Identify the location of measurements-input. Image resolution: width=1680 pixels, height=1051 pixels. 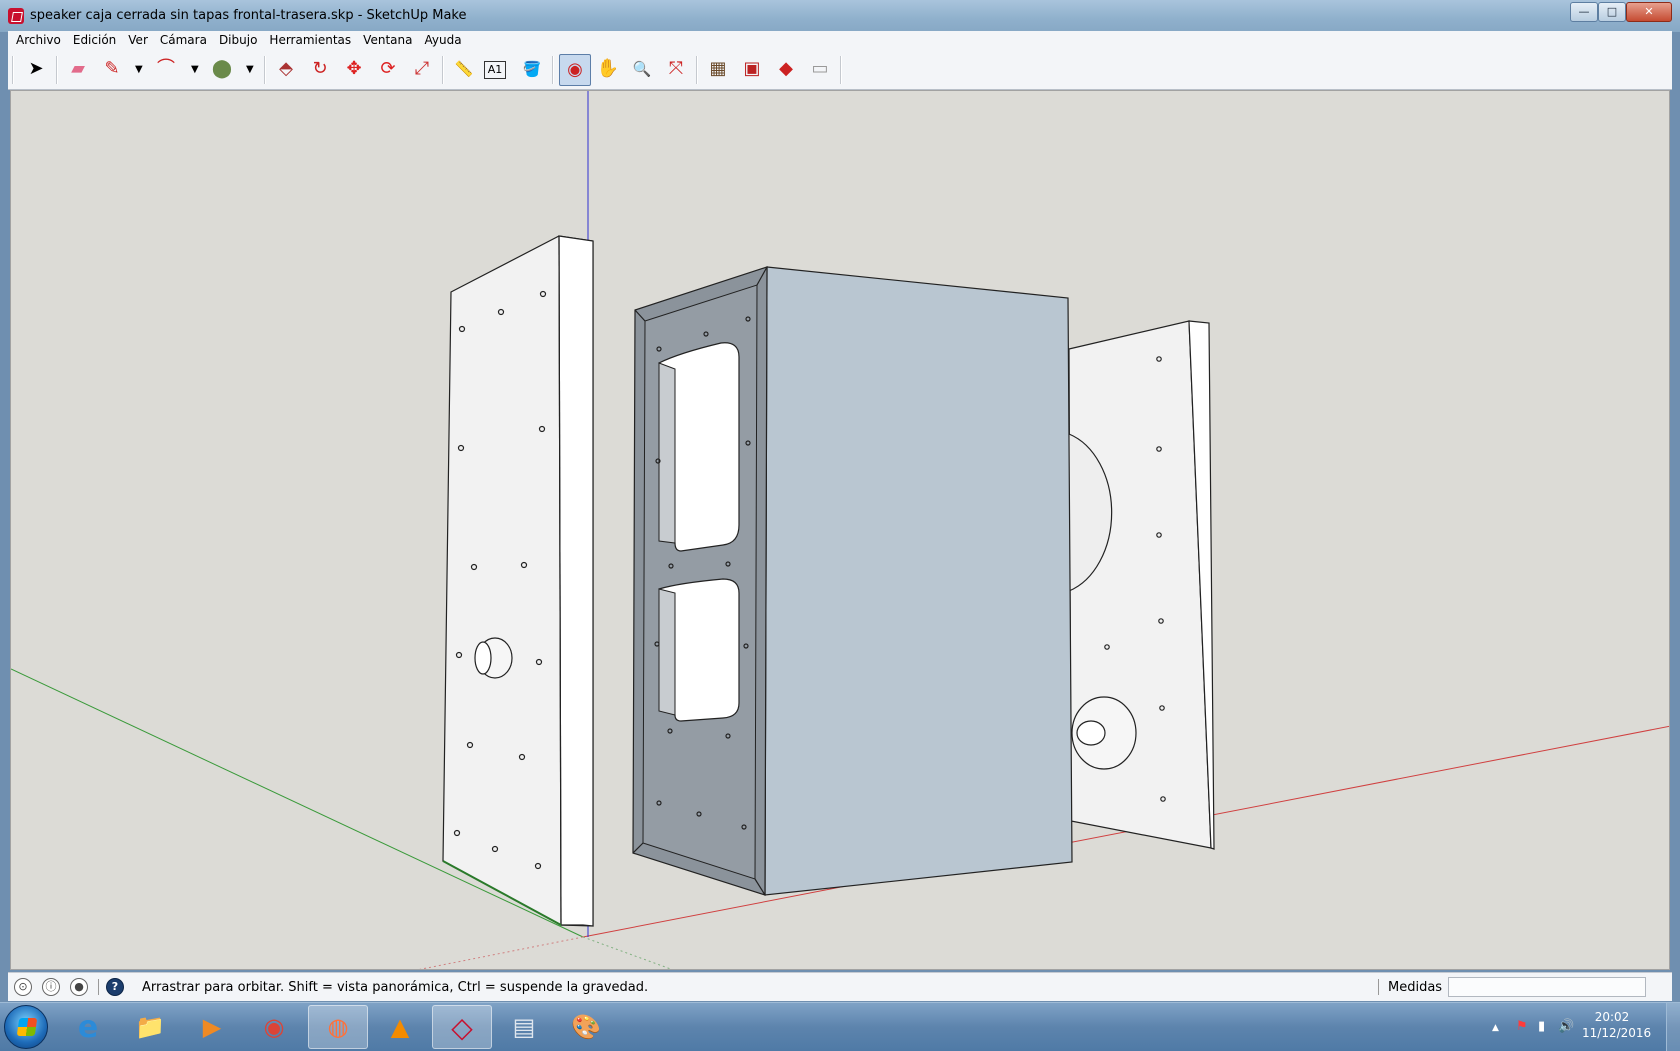
(1547, 987).